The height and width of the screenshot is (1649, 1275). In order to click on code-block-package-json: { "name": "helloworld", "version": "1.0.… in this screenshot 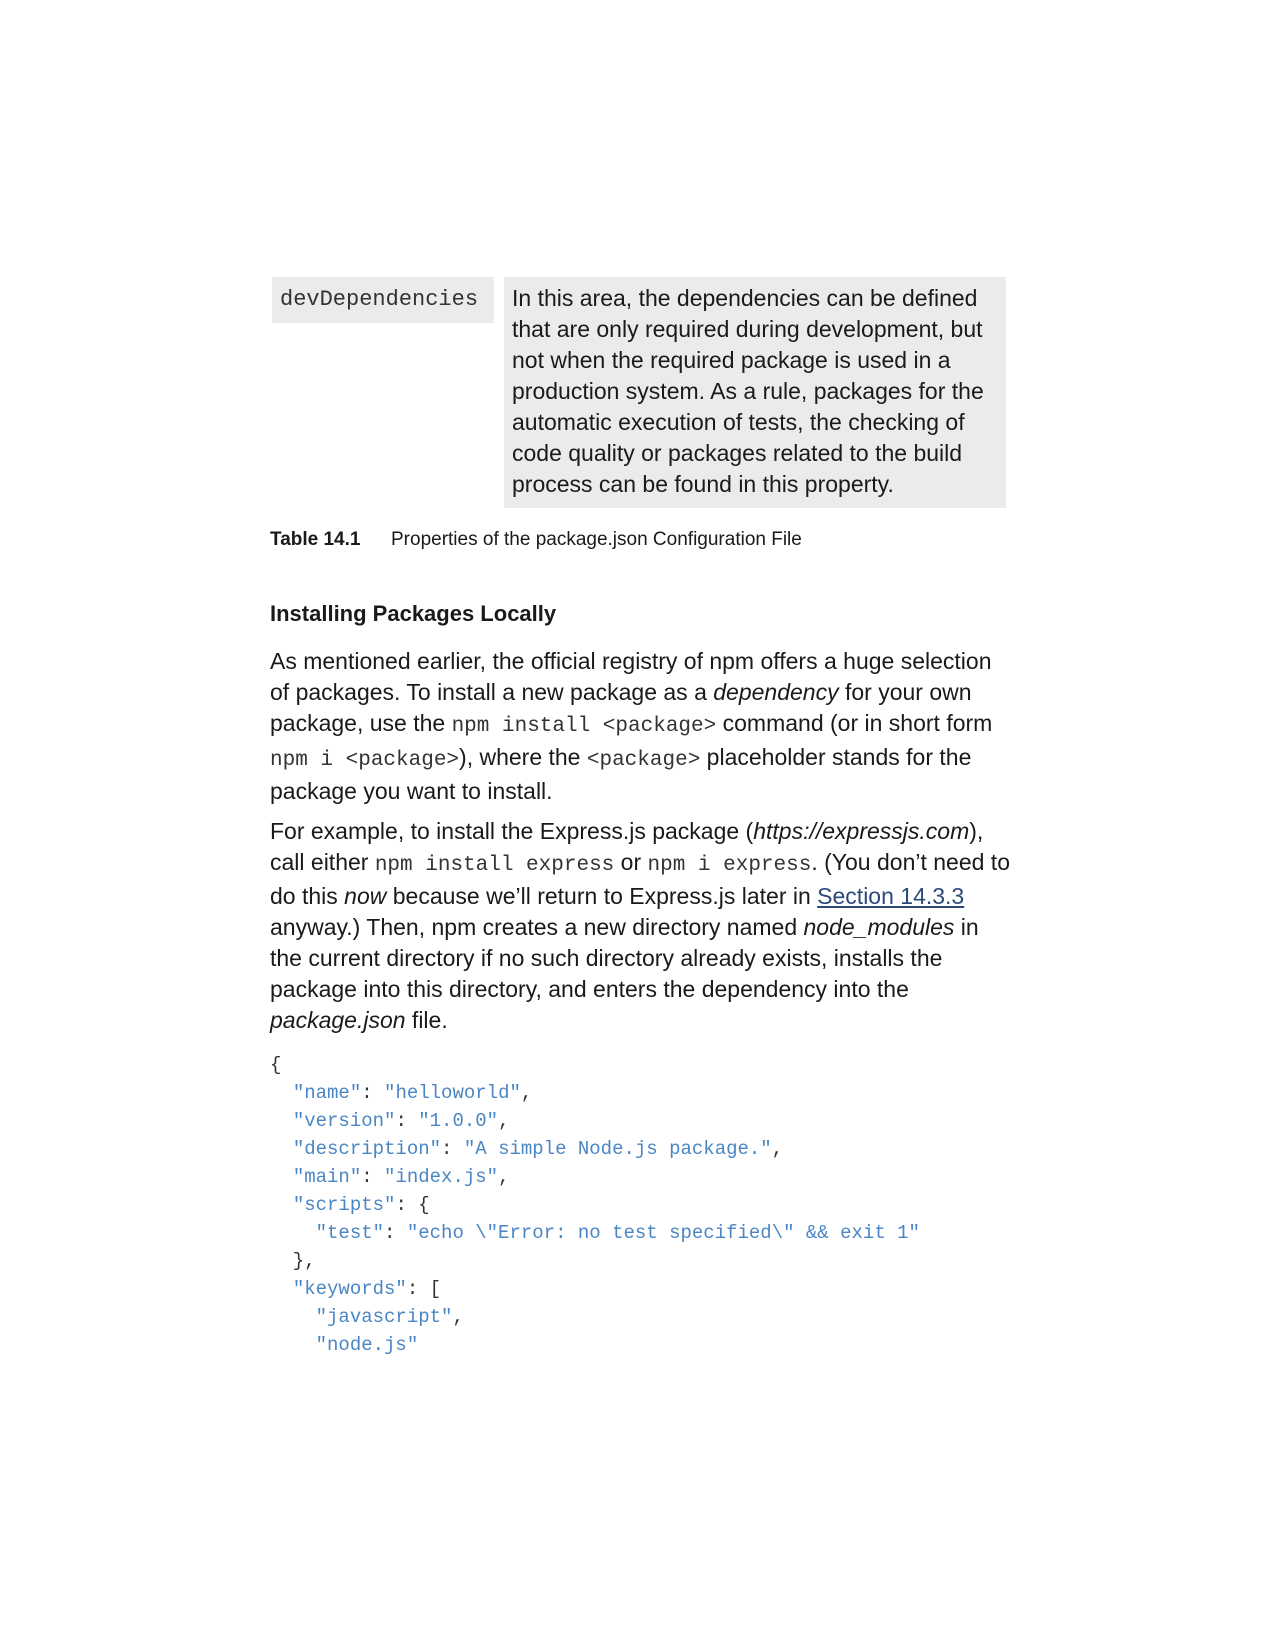, I will do `click(595, 1205)`.